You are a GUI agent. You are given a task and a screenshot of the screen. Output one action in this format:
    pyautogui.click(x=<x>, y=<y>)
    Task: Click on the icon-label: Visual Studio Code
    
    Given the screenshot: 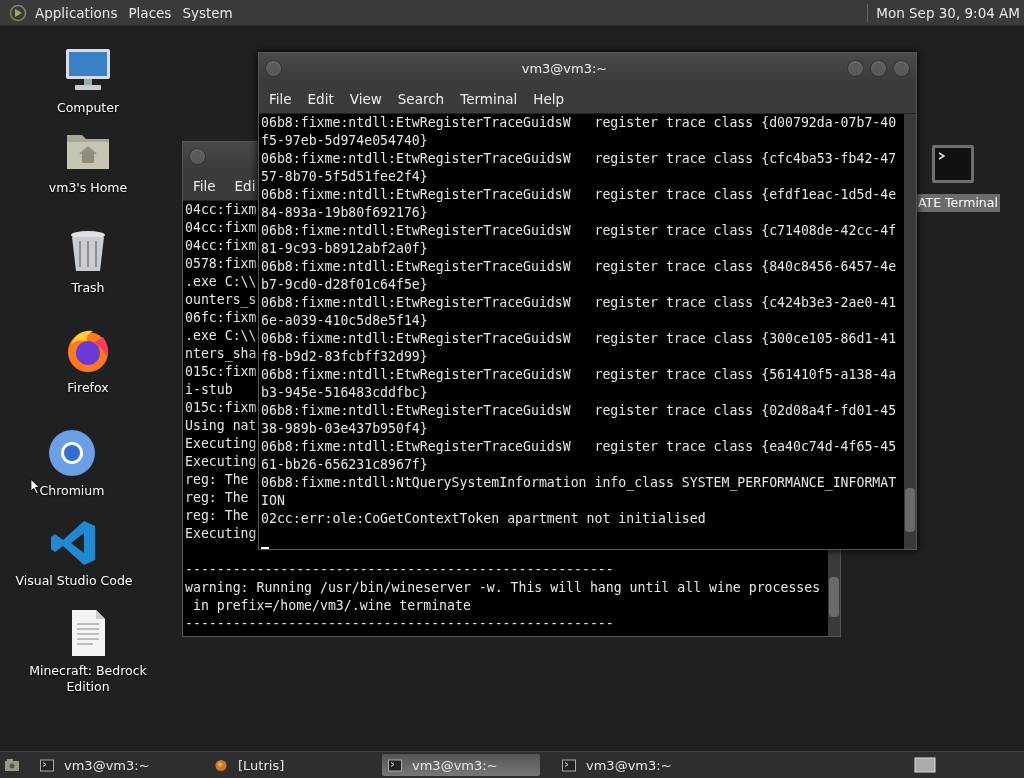 What is the action you would take?
    pyautogui.click(x=74, y=581)
    